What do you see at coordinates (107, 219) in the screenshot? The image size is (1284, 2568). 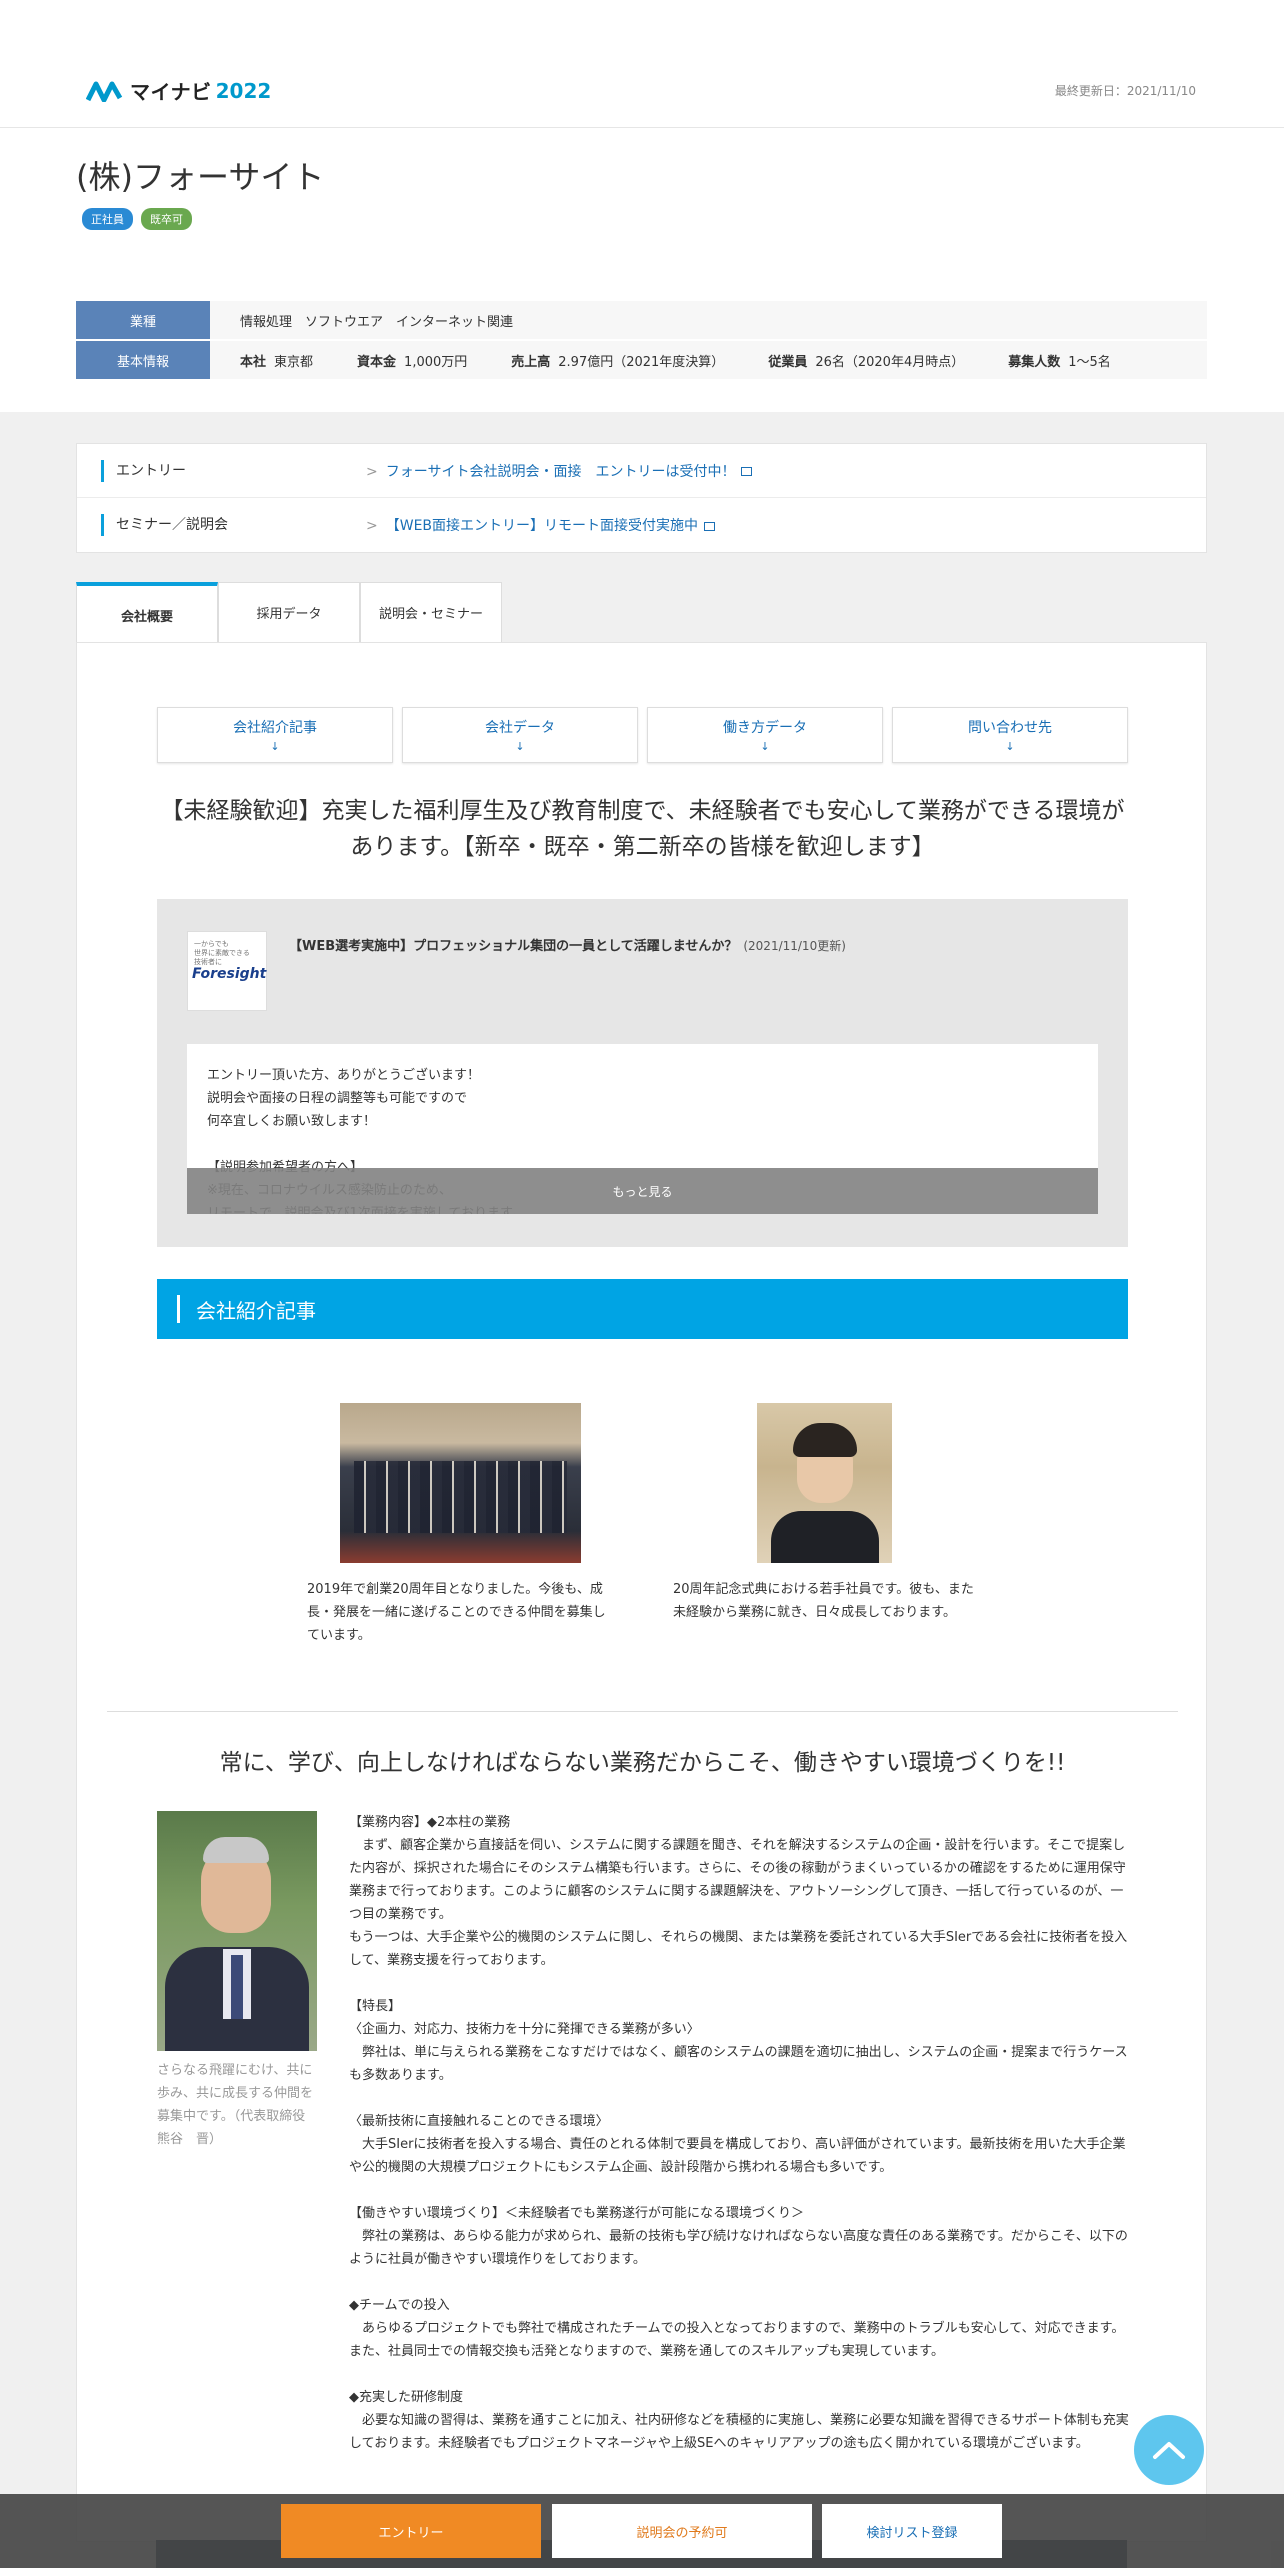 I see `badge-fulltime: 正社員` at bounding box center [107, 219].